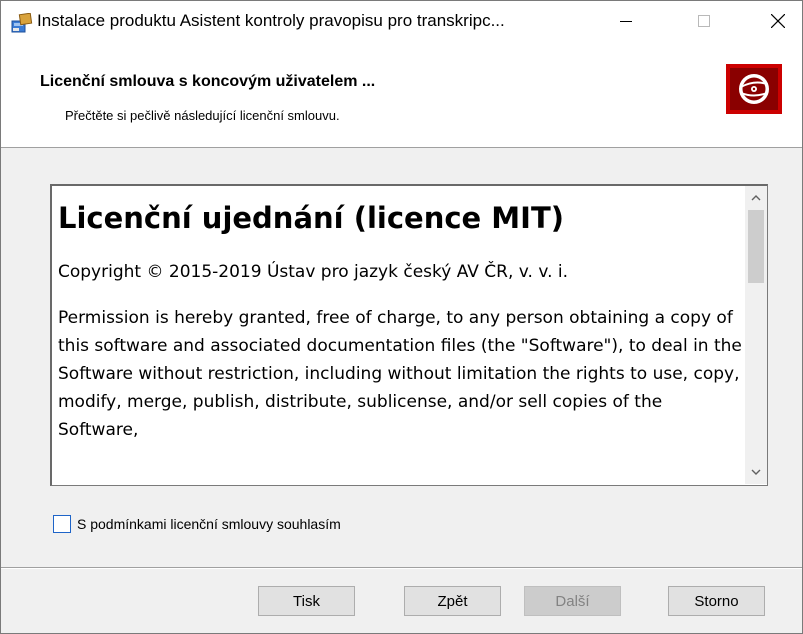  I want to click on print-button: Tisk, so click(306, 601).